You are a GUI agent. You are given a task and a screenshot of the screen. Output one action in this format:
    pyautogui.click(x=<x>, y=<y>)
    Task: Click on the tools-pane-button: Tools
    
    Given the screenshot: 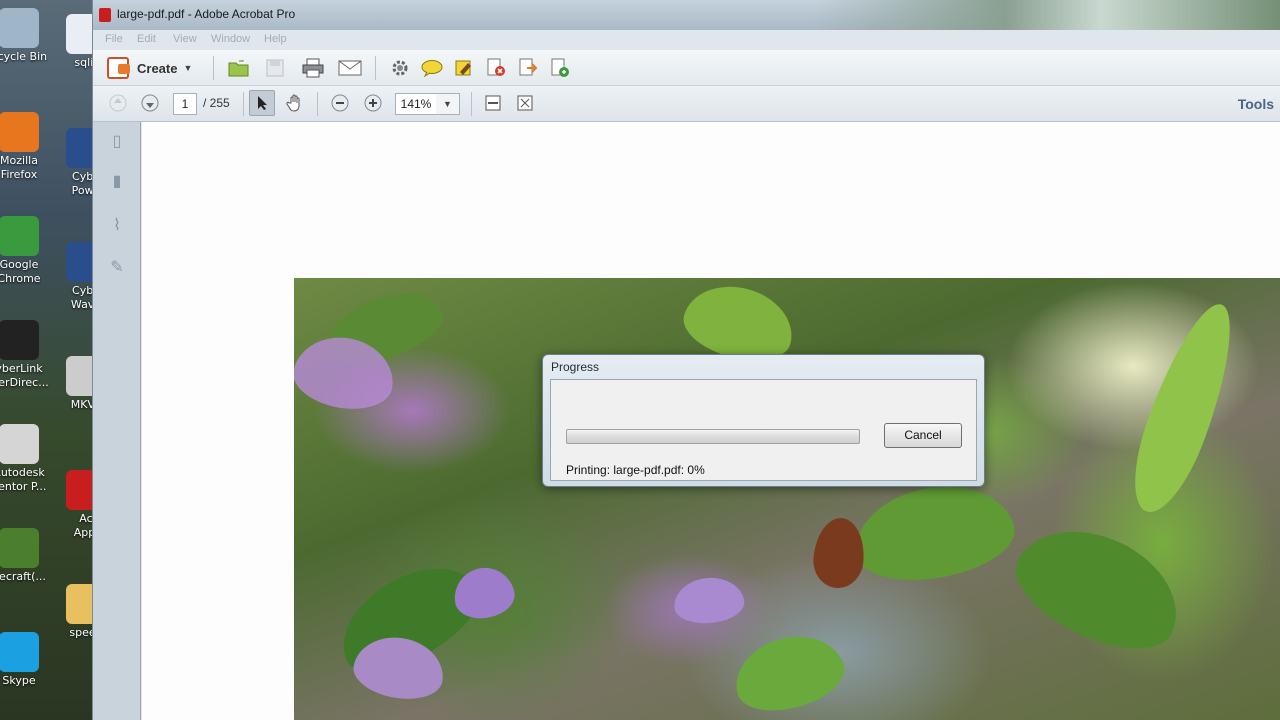 What is the action you would take?
    pyautogui.click(x=1256, y=104)
    